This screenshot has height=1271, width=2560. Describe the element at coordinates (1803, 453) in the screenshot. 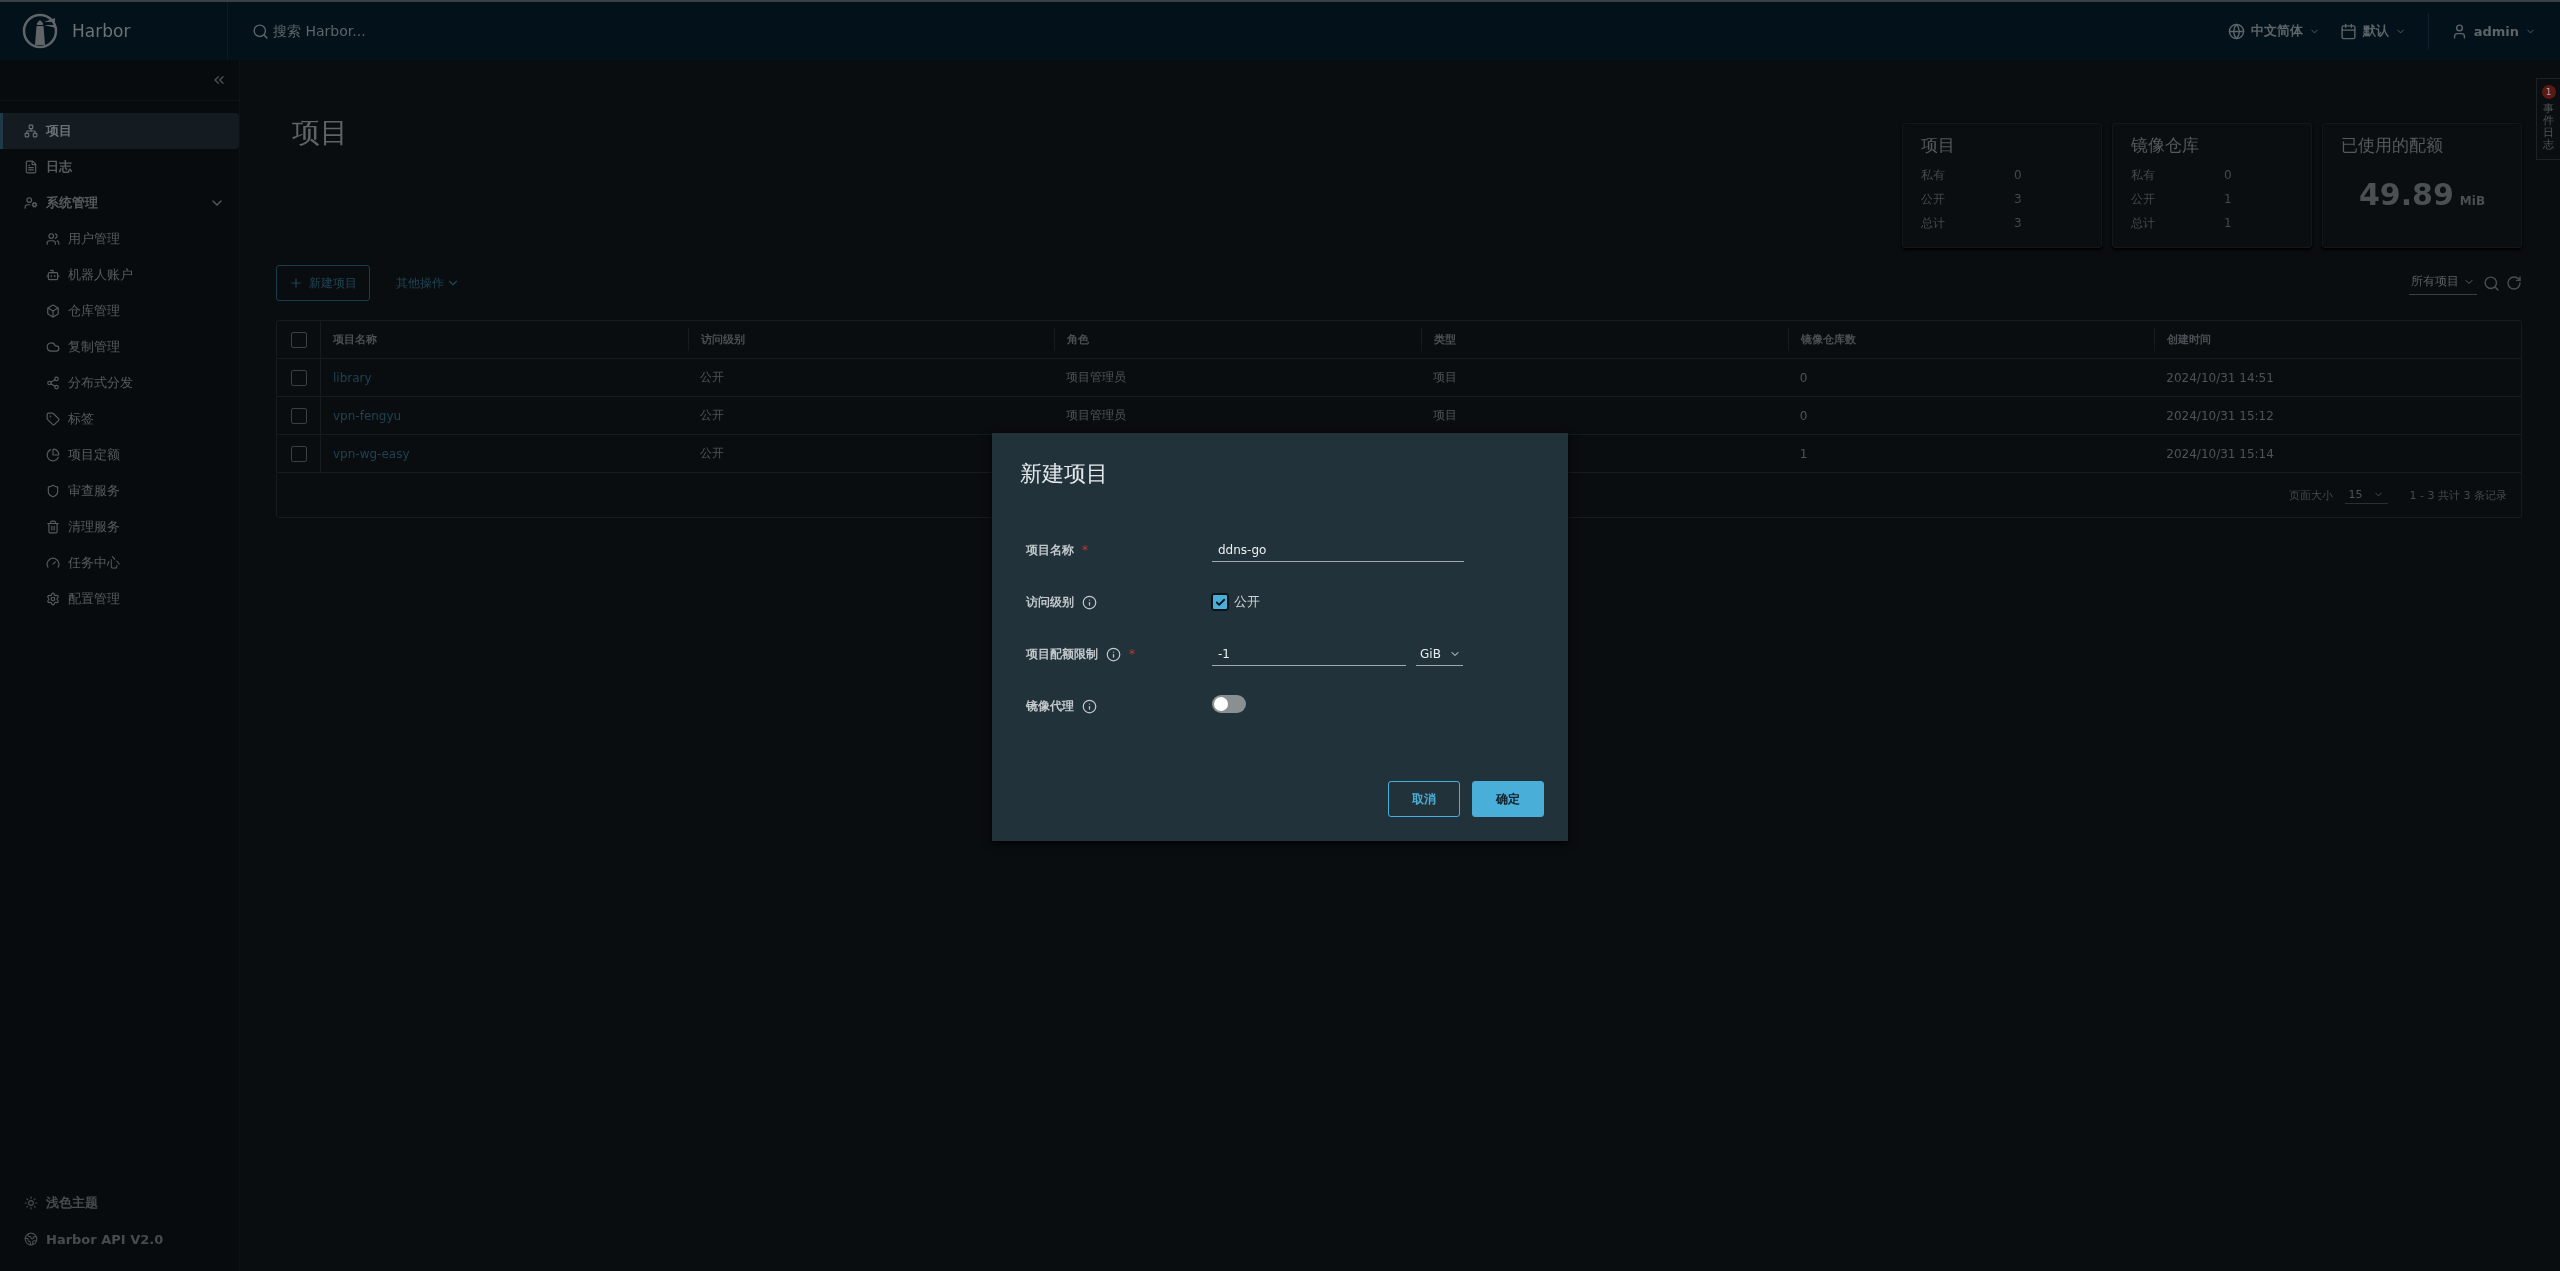

I see `table-cell-text: 1` at that location.